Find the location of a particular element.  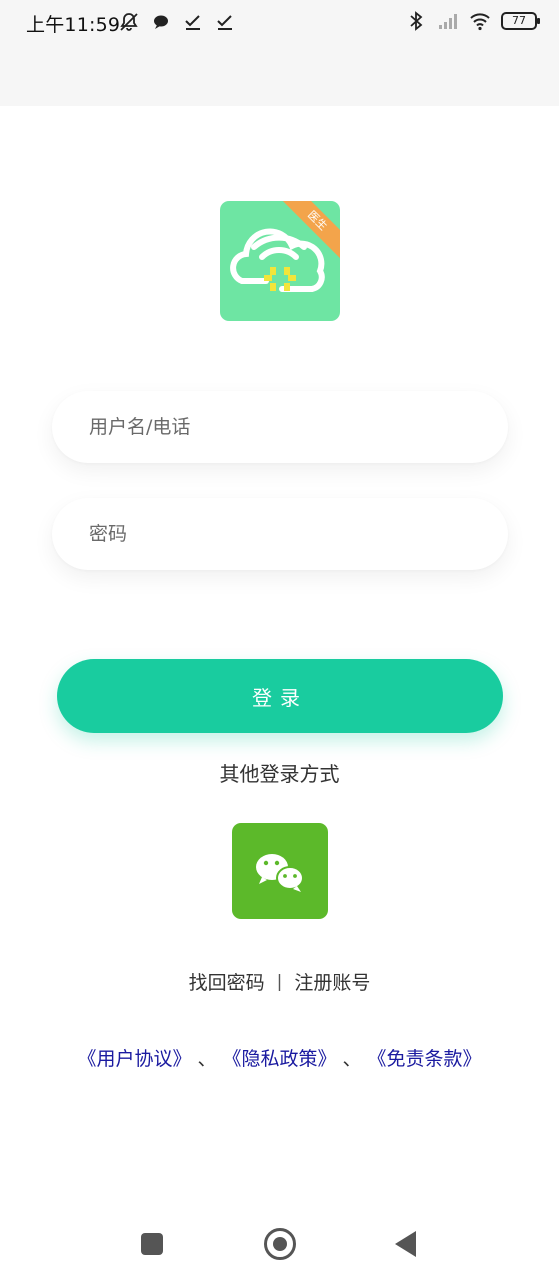

username-input is located at coordinates (280, 427).